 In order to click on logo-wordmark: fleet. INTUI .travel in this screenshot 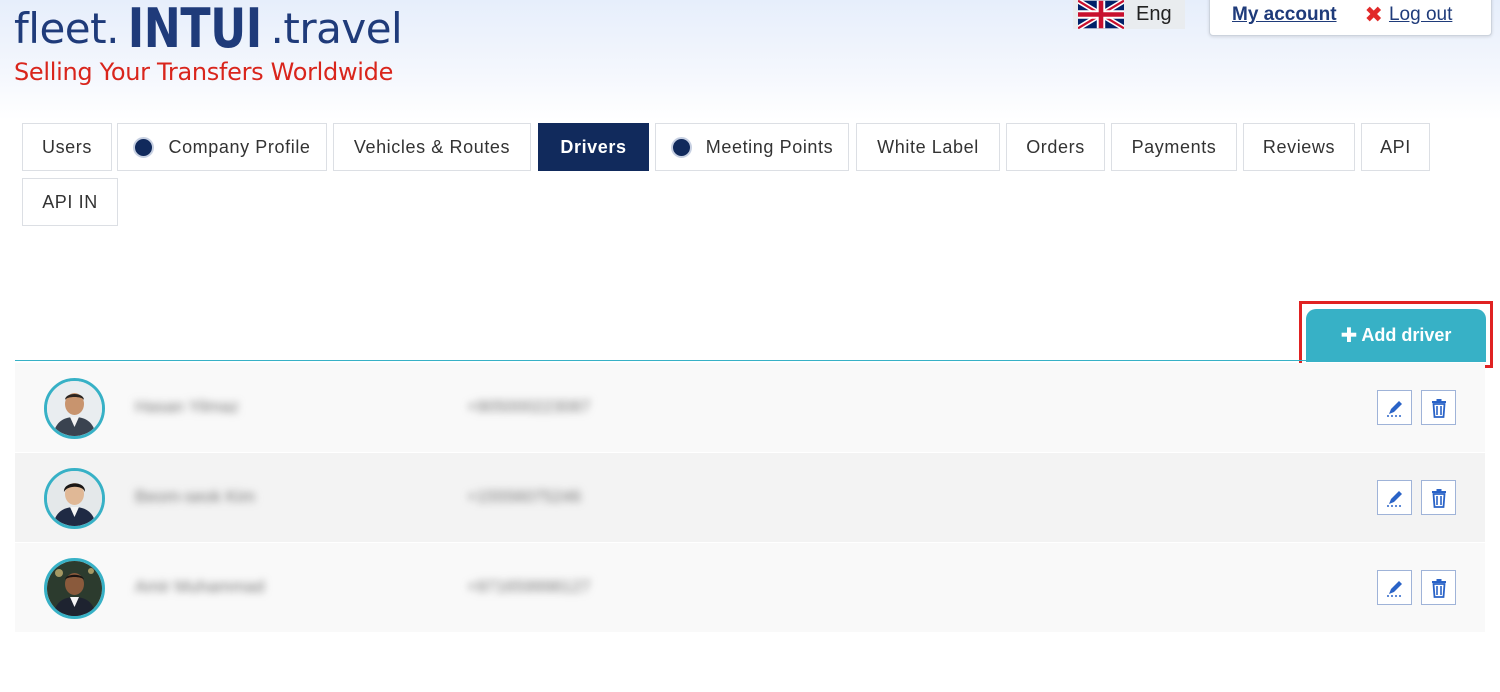, I will do `click(208, 30)`.